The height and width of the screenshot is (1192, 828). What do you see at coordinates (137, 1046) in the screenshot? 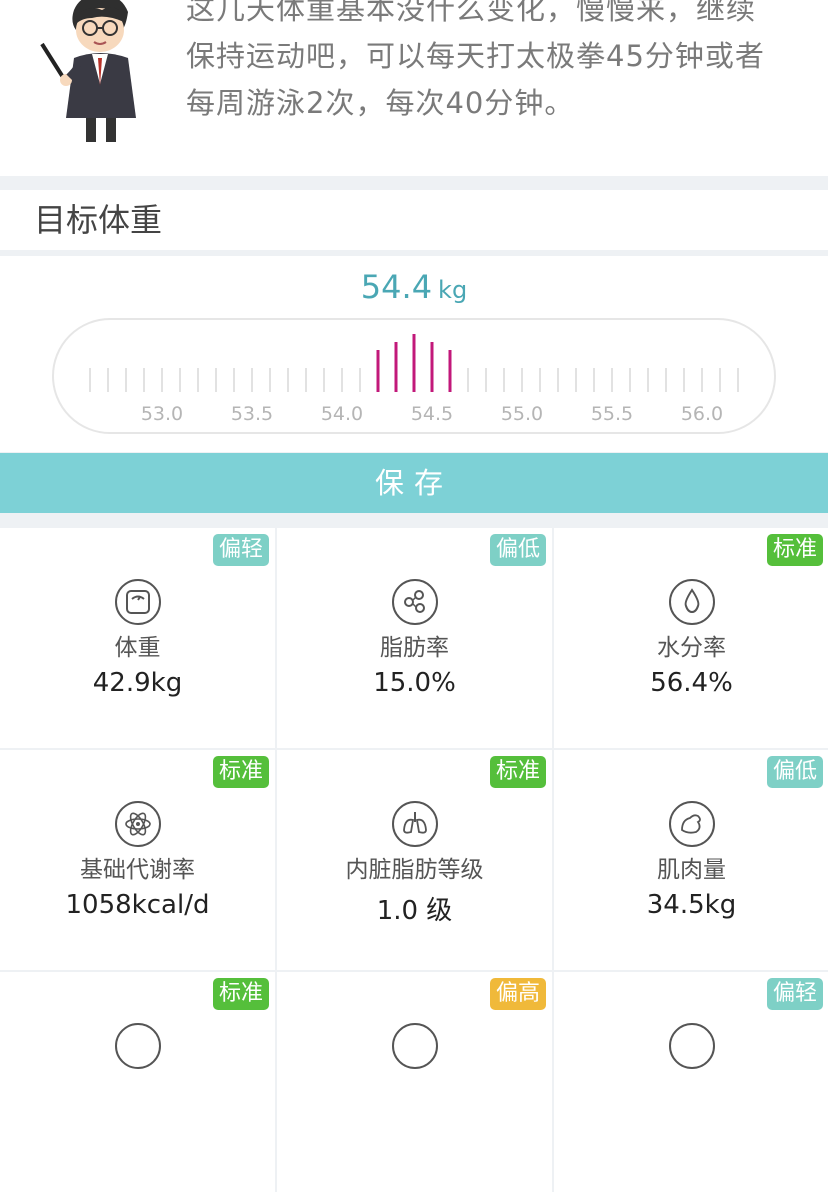
I see `bone-icon` at bounding box center [137, 1046].